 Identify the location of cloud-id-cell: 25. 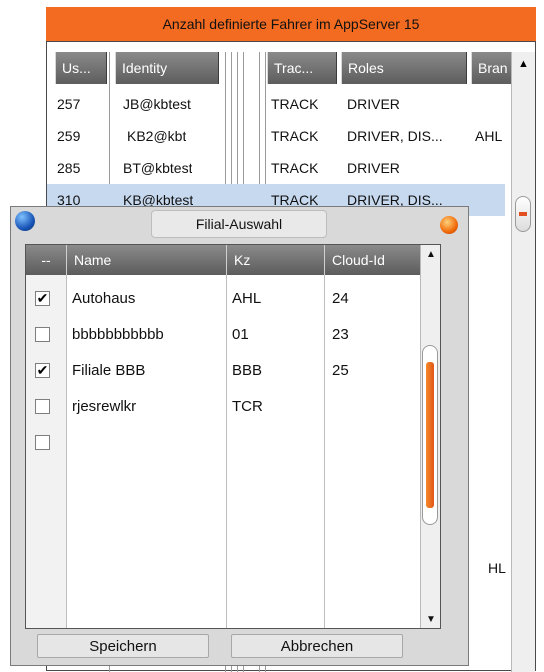
(340, 370).